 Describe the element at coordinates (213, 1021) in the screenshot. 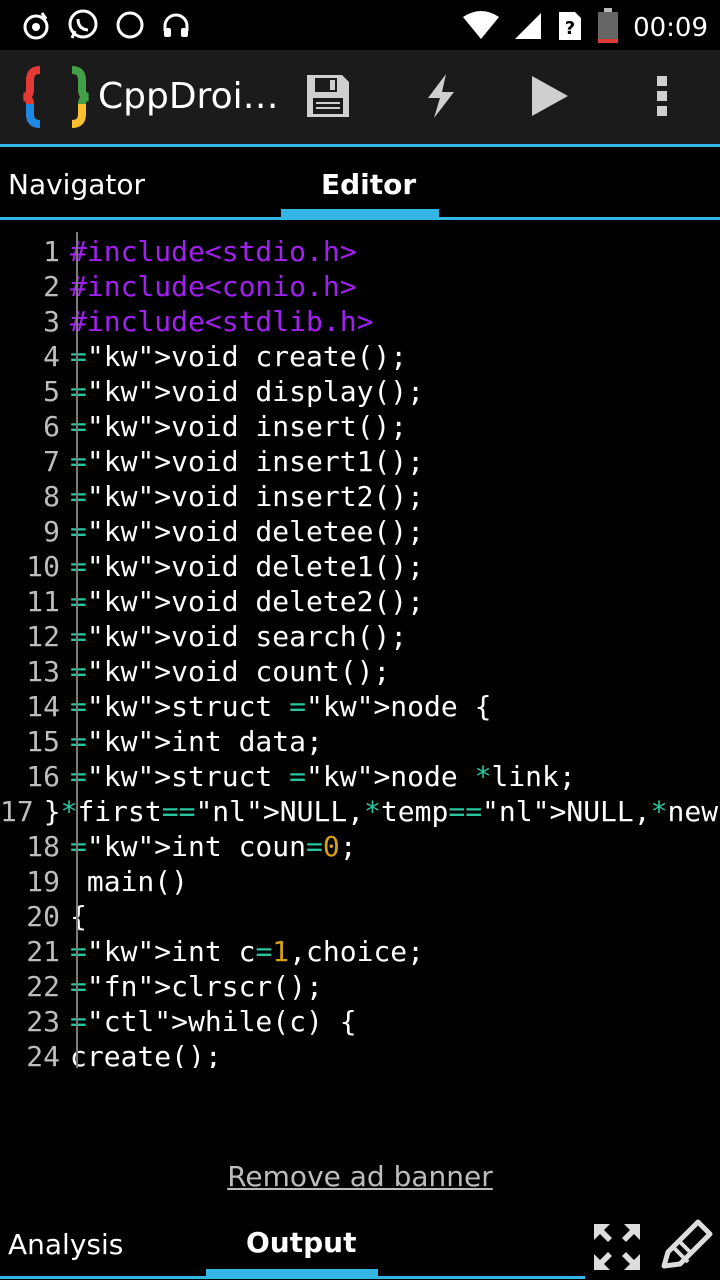

I see `code-text: ="ctl">while(c) {` at that location.